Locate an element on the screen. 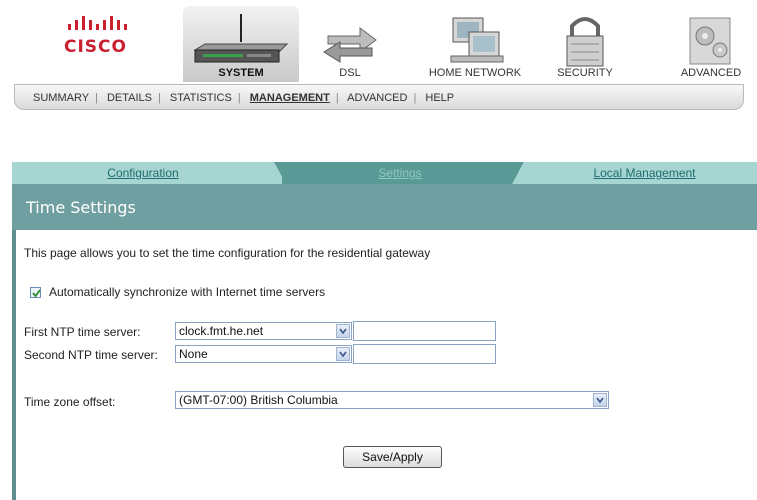 This screenshot has height=500, width=757. subnav-advanced: ADVANCED is located at coordinates (377, 98).